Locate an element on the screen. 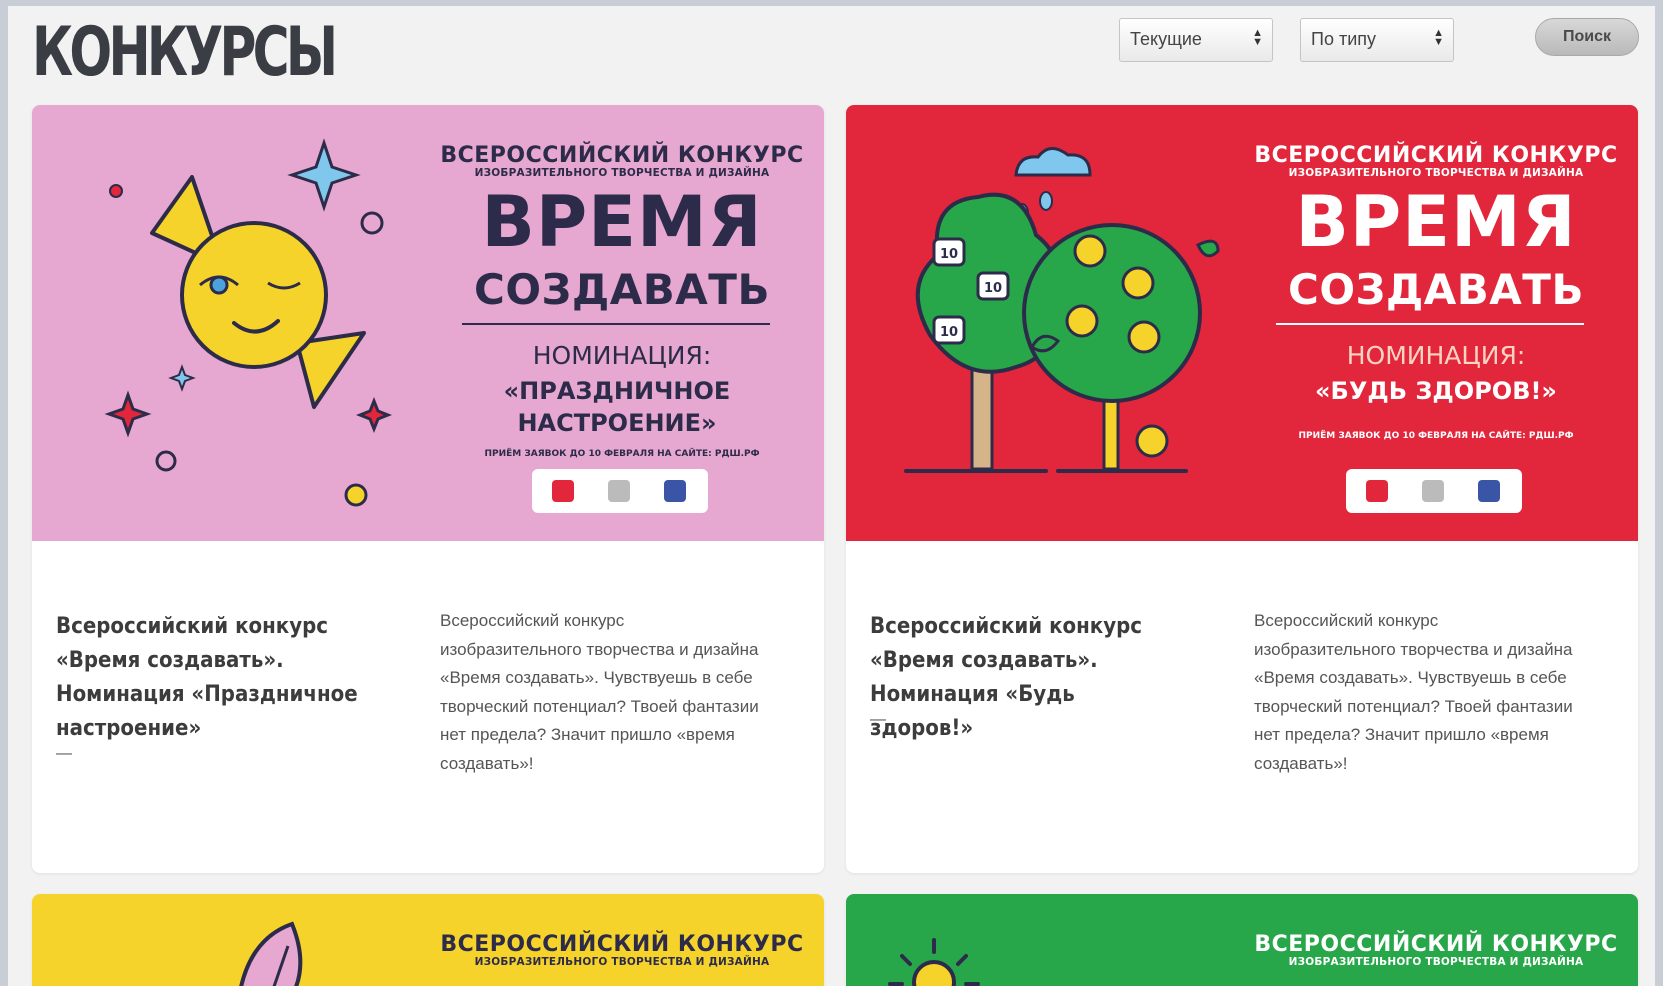 Image resolution: width=1663 pixels, height=986 pixels. trees-icon: 10 10 10 is located at coordinates (1062, 310).